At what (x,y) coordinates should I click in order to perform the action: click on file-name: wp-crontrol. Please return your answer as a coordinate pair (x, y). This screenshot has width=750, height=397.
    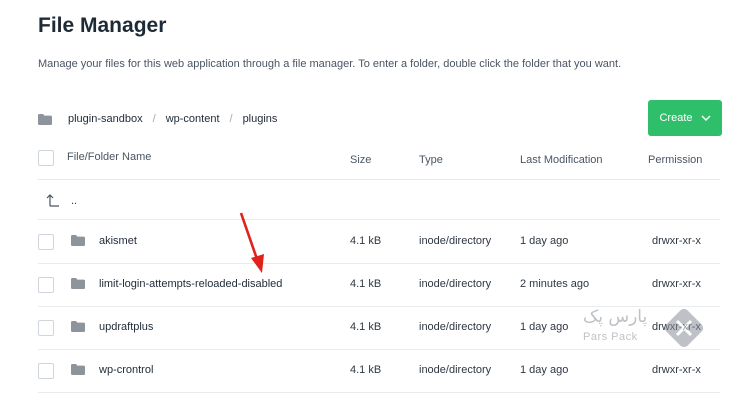
    Looking at the image, I should click on (126, 370).